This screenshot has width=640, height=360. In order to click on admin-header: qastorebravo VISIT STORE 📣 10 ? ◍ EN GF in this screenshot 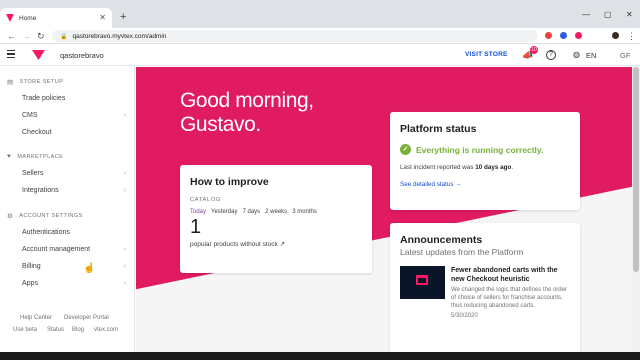, I will do `click(320, 55)`.